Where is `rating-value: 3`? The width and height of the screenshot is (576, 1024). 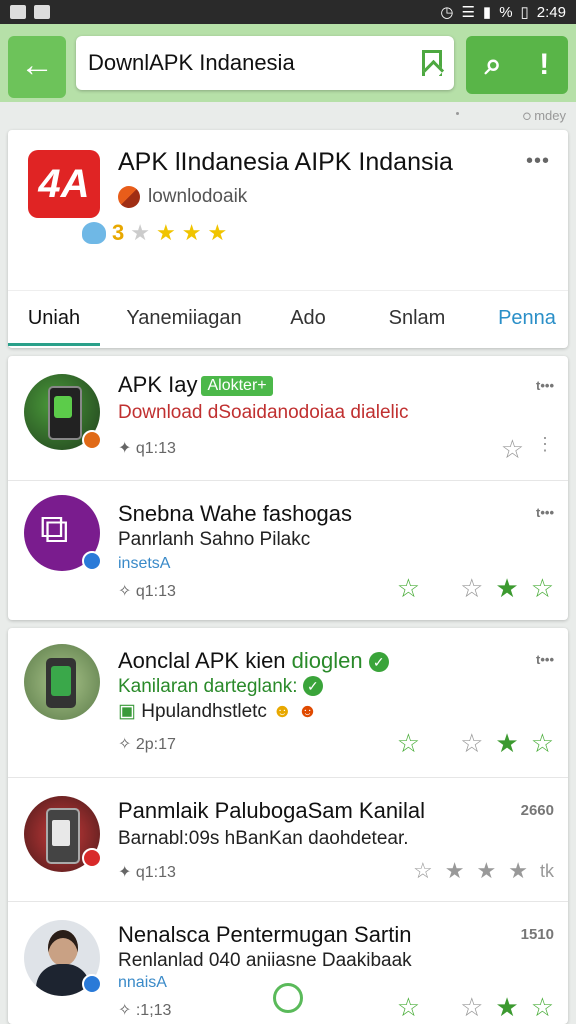 rating-value: 3 is located at coordinates (118, 232).